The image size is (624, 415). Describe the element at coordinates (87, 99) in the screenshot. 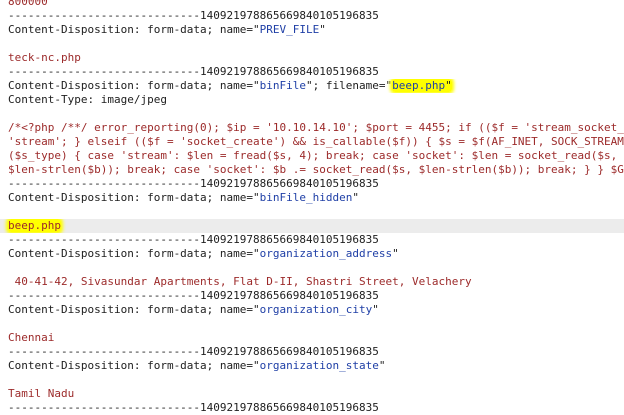

I see `header-text: Content-Type: image/jpeg` at that location.